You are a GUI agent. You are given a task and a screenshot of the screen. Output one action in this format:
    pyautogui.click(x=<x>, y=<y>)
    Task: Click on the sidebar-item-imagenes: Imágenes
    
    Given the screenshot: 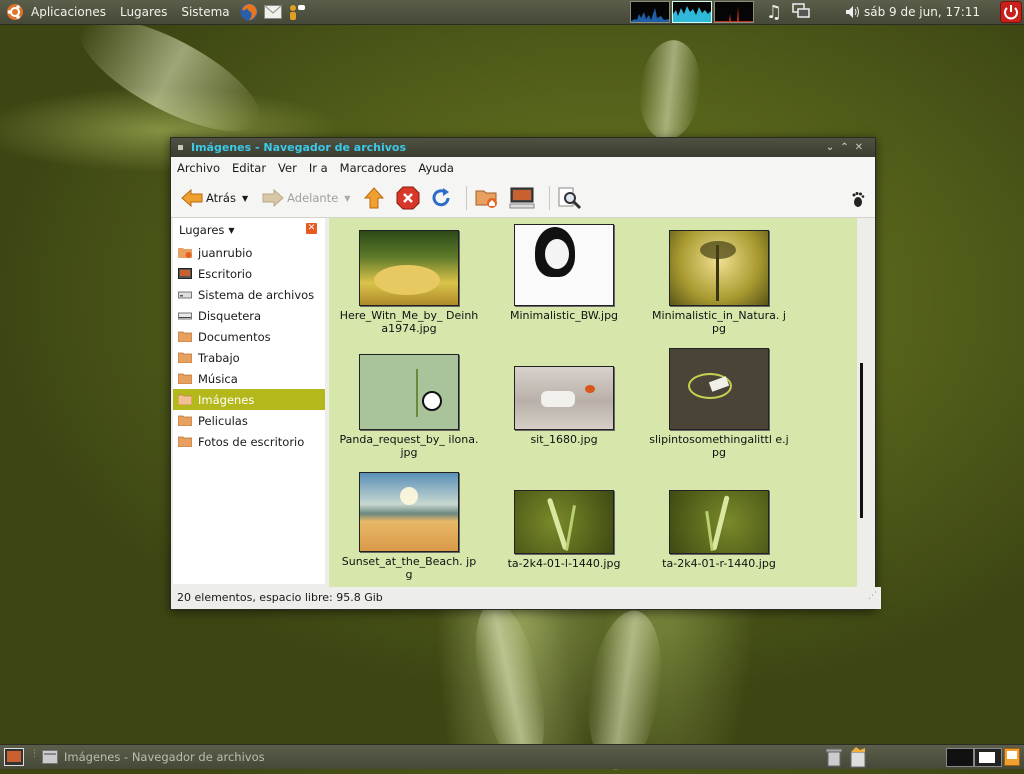 What is the action you would take?
    pyautogui.click(x=249, y=399)
    